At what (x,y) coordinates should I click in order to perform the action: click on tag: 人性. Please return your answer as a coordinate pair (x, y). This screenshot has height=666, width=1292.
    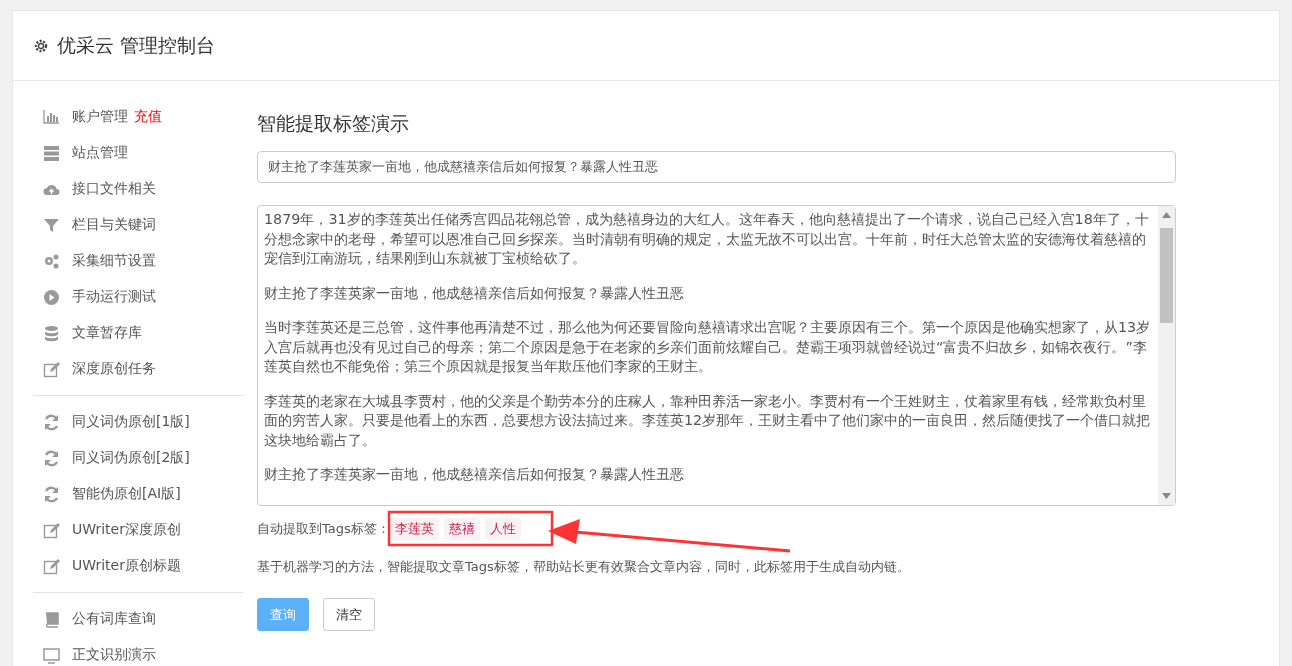
    Looking at the image, I should click on (502, 529).